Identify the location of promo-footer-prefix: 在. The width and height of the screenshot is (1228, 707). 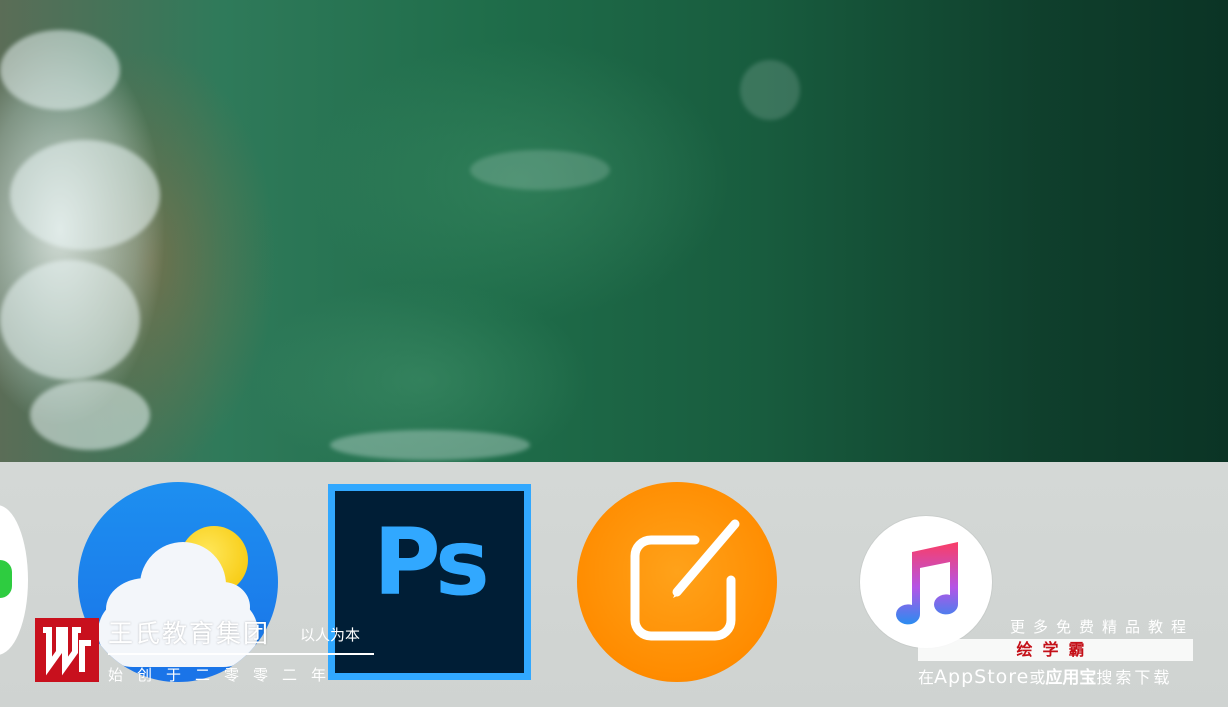
(926, 677).